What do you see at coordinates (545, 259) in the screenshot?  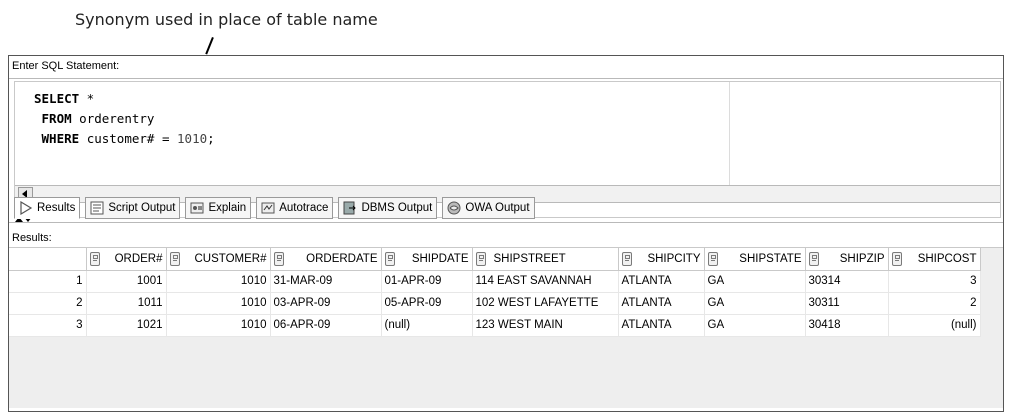 I see `column-header: SHIPSTREET` at bounding box center [545, 259].